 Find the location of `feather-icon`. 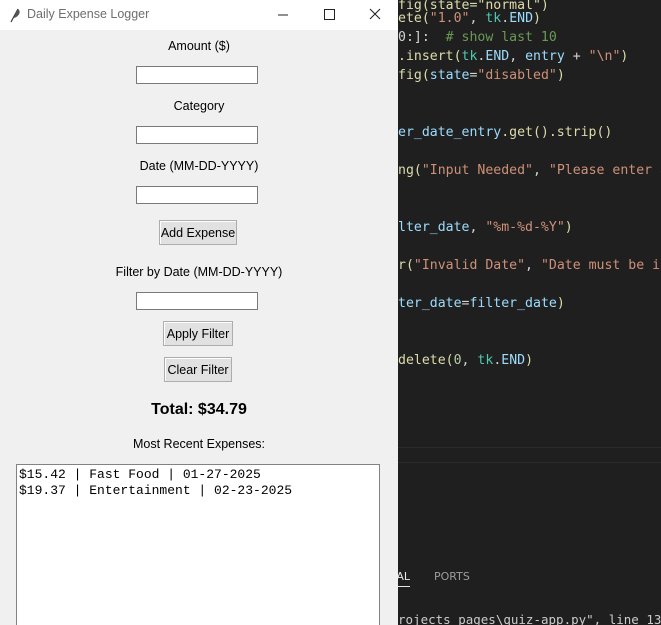

feather-icon is located at coordinates (15, 15).